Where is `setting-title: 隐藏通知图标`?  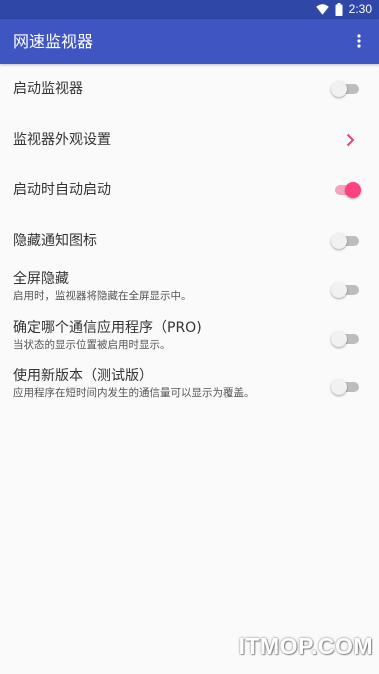
setting-title: 隐藏通知图标 is located at coordinates (55, 240).